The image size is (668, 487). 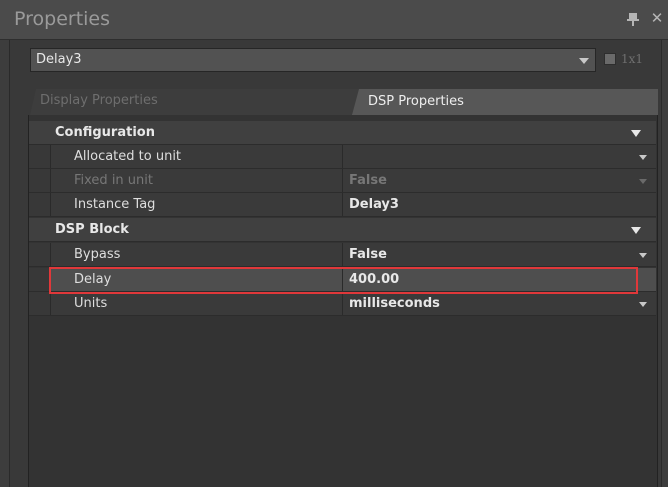 I want to click on close-icon: ✕, so click(x=657, y=18).